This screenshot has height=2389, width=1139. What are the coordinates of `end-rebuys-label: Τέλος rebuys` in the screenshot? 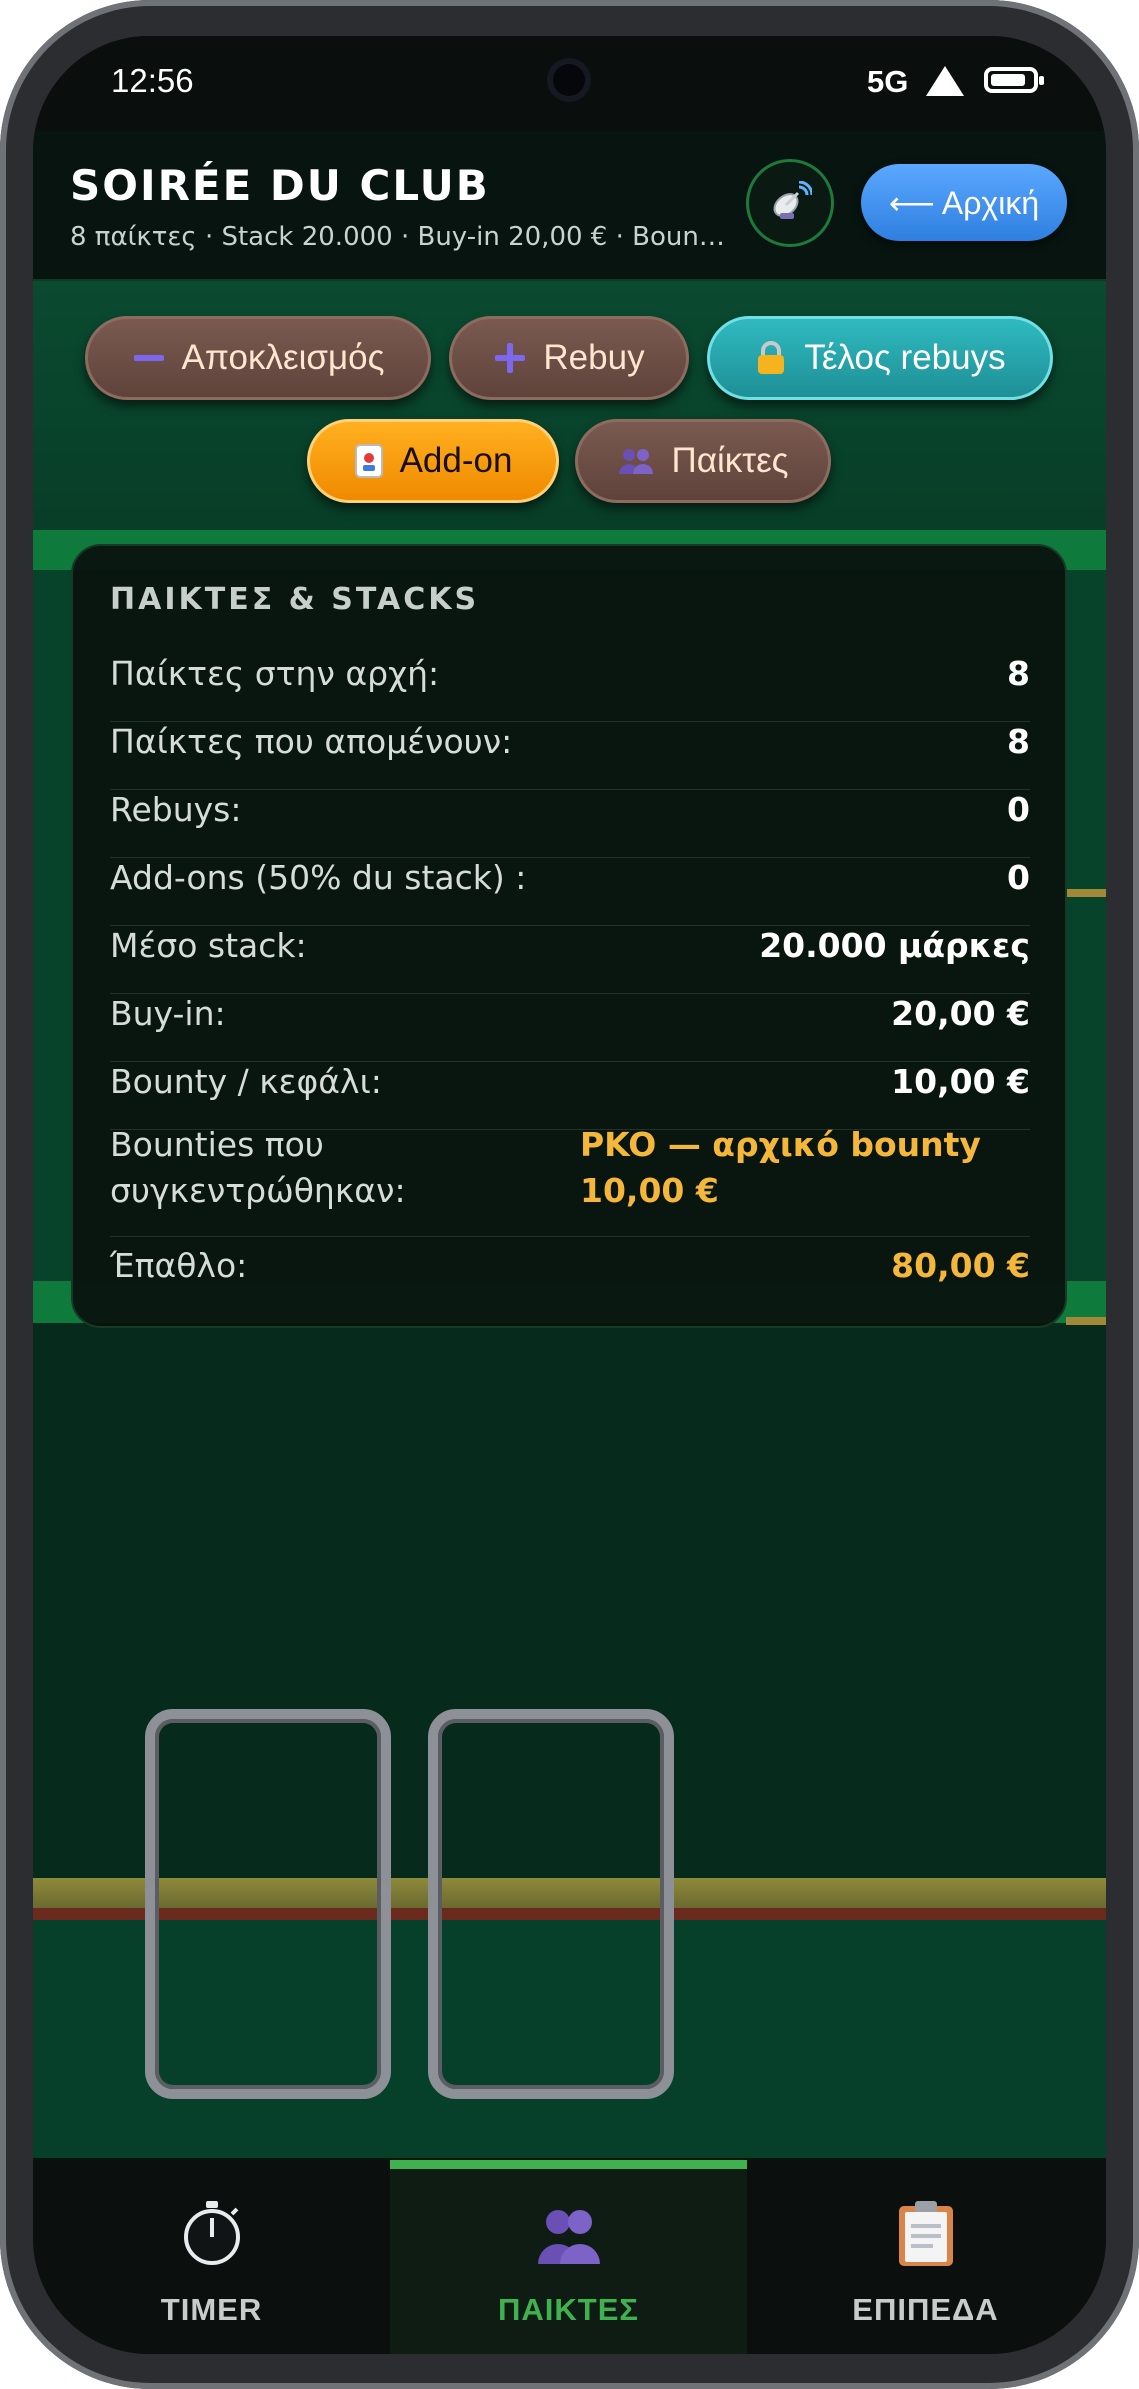 It's located at (905, 357).